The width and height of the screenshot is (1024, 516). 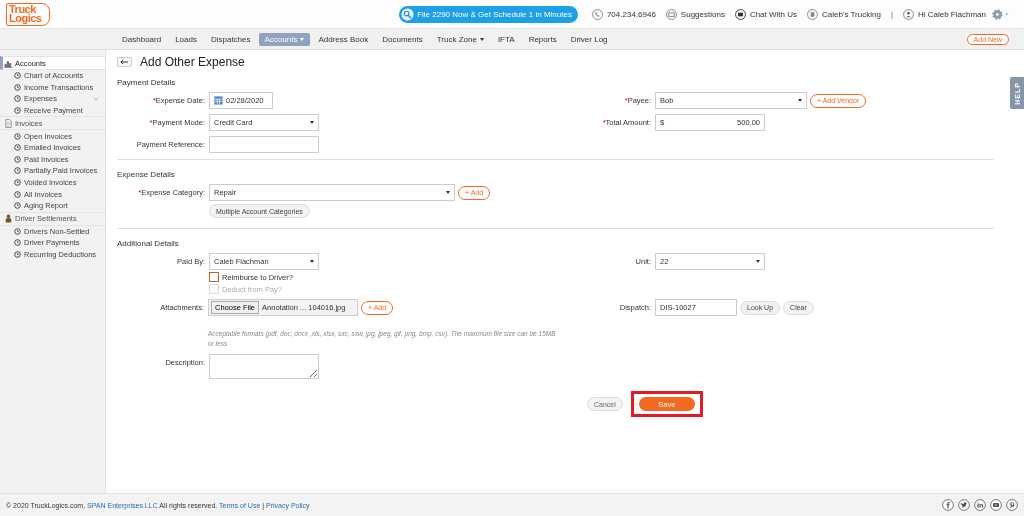 I want to click on nav-tab: Reports, so click(x=542, y=39).